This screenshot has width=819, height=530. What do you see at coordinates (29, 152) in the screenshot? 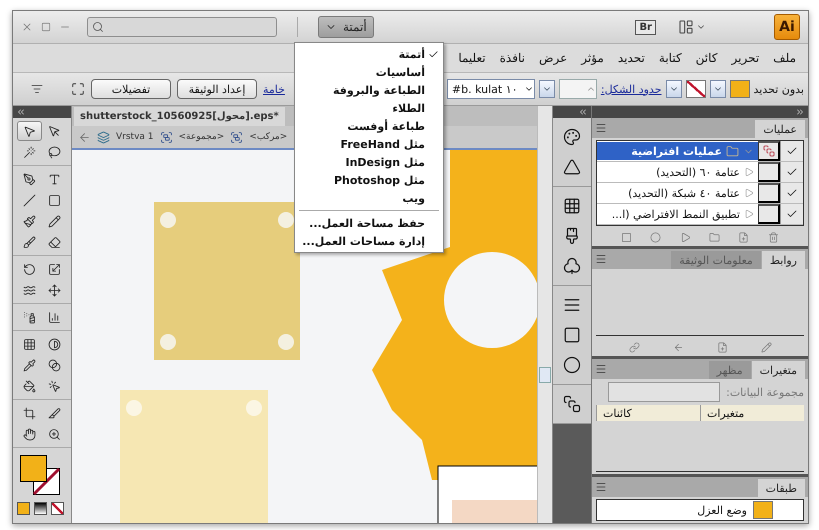
I see `wand-icon` at bounding box center [29, 152].